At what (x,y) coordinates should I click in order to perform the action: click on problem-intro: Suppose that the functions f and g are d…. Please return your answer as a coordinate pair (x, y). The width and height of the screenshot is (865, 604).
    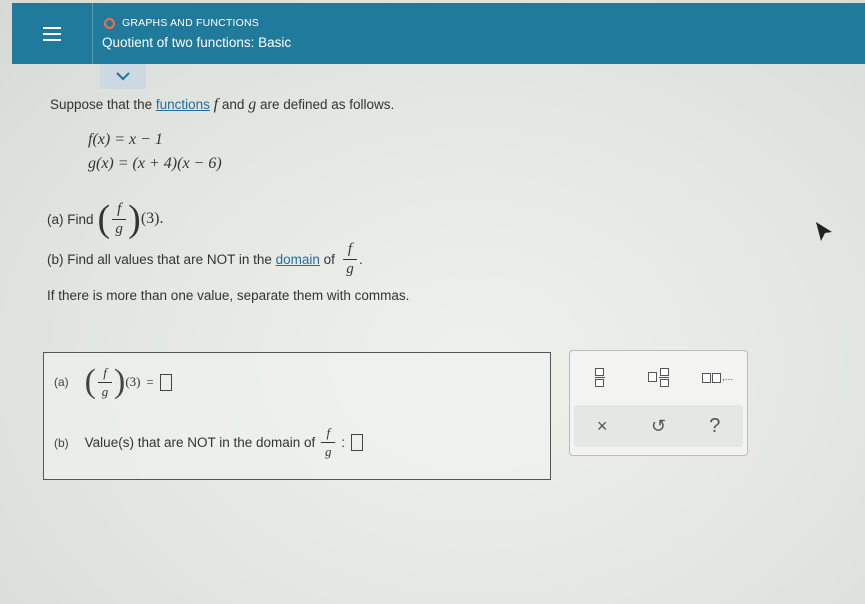
    Looking at the image, I should click on (222, 104).